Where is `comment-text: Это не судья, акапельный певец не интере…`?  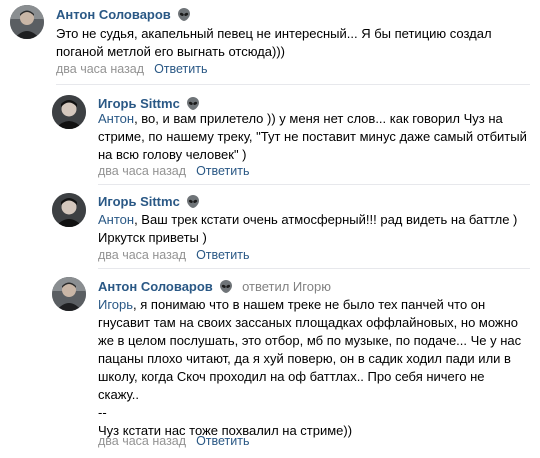 comment-text: Это не судья, акапельный певец не интере… is located at coordinates (274, 42).